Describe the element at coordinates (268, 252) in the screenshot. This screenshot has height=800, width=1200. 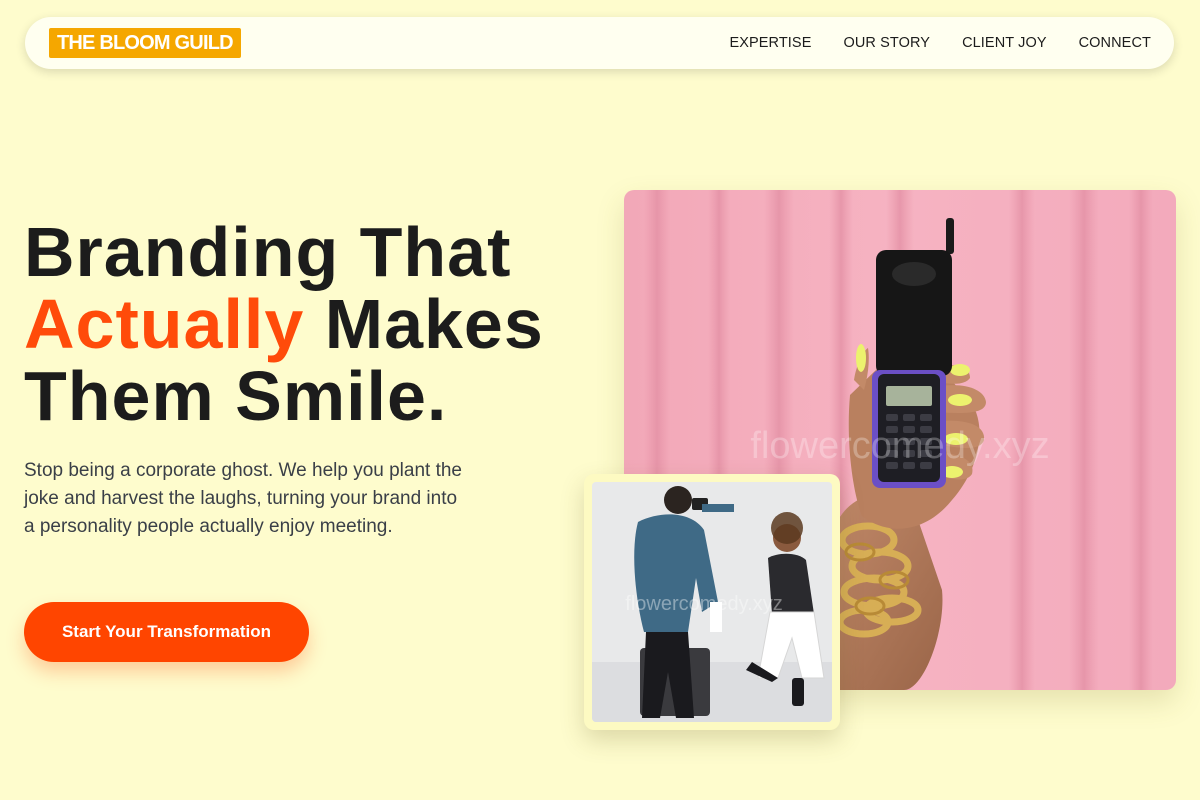
I see `headline-line-1: Branding That` at that location.